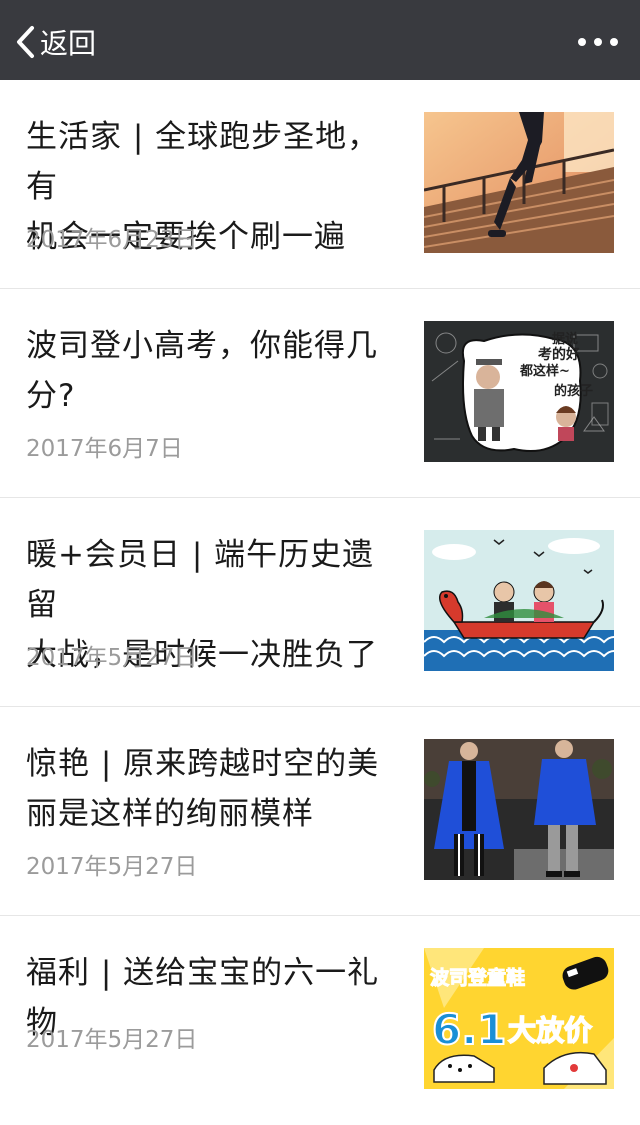 Image resolution: width=640 pixels, height=1125 pixels. What do you see at coordinates (573, 391) in the screenshot?
I see `svg-text: 的孩子` at bounding box center [573, 391].